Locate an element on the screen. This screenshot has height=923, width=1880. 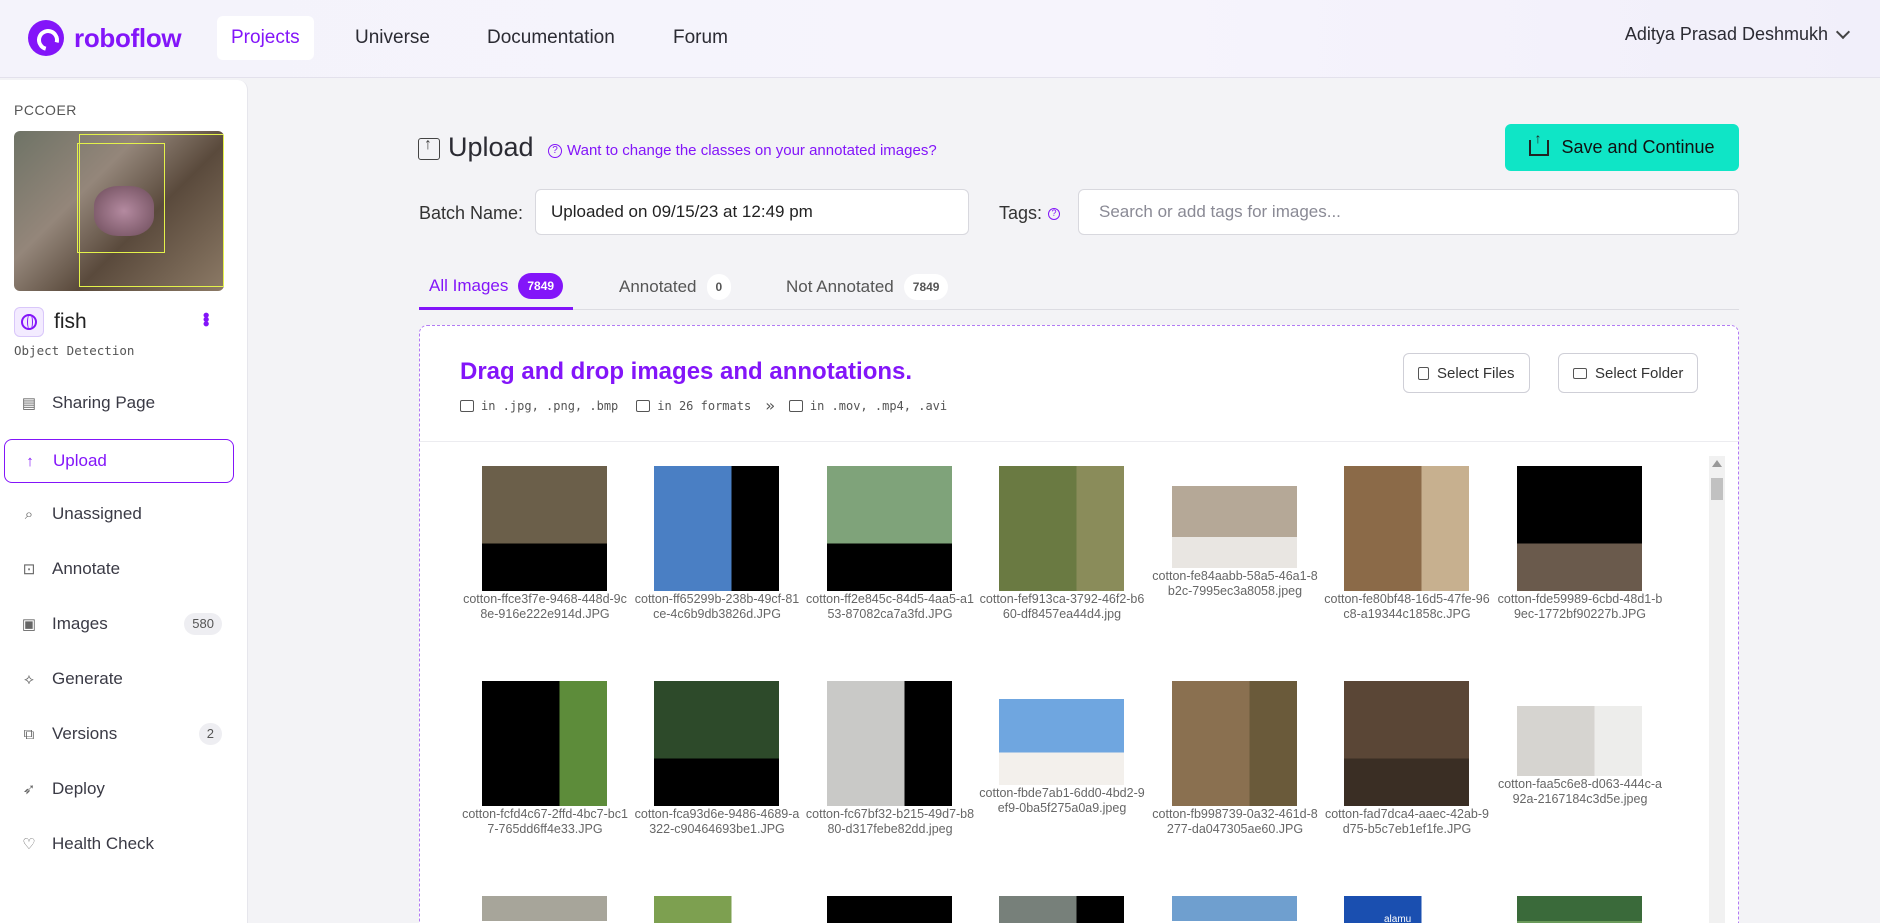
batch-name-input is located at coordinates (752, 212).